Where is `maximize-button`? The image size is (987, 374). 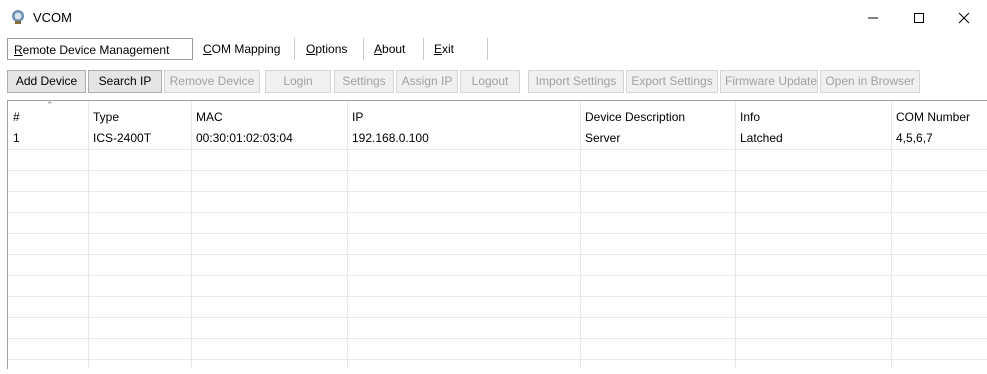 maximize-button is located at coordinates (919, 18).